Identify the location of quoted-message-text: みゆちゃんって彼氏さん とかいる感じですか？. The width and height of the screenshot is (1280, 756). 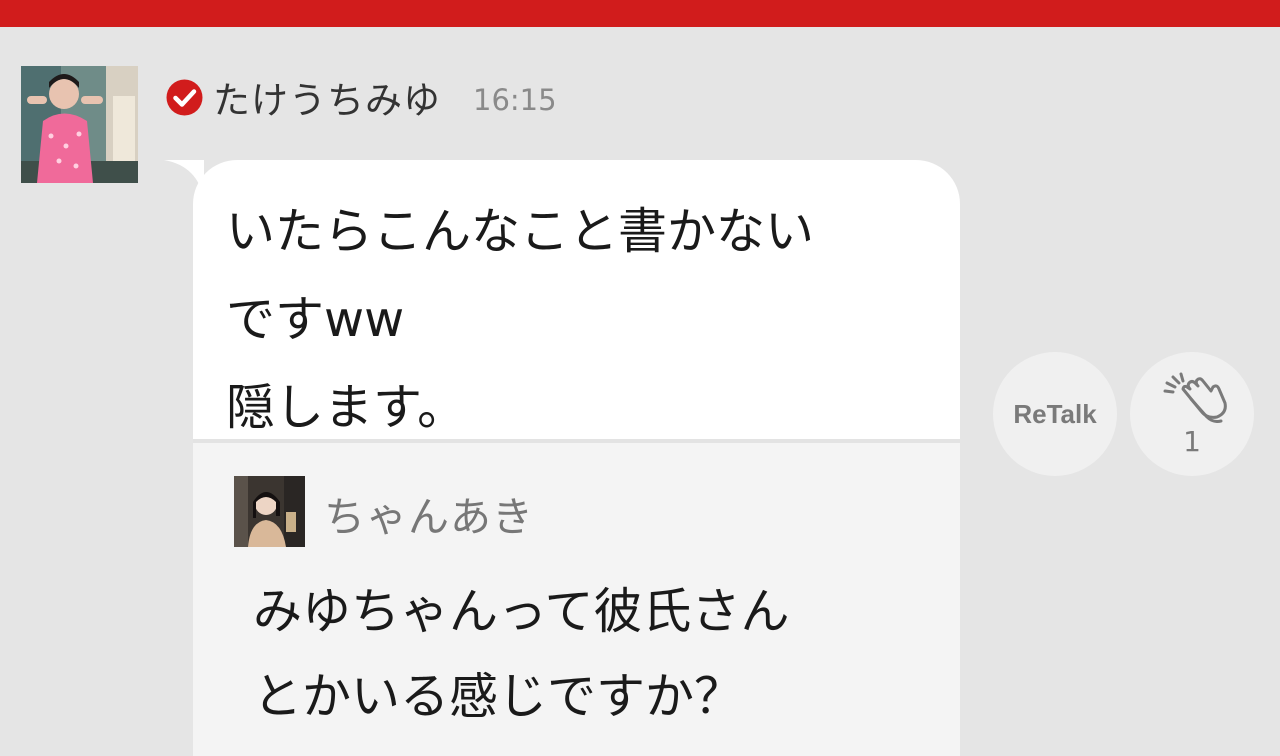
(521, 654).